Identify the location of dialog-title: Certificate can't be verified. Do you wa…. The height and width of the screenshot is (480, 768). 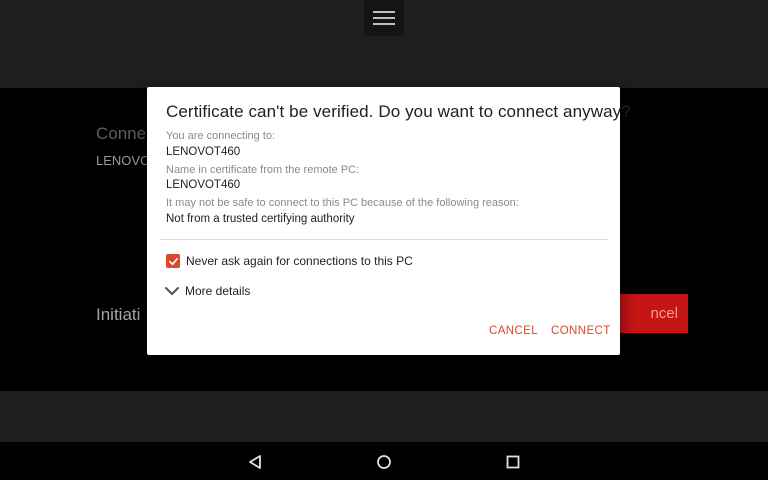
(398, 111).